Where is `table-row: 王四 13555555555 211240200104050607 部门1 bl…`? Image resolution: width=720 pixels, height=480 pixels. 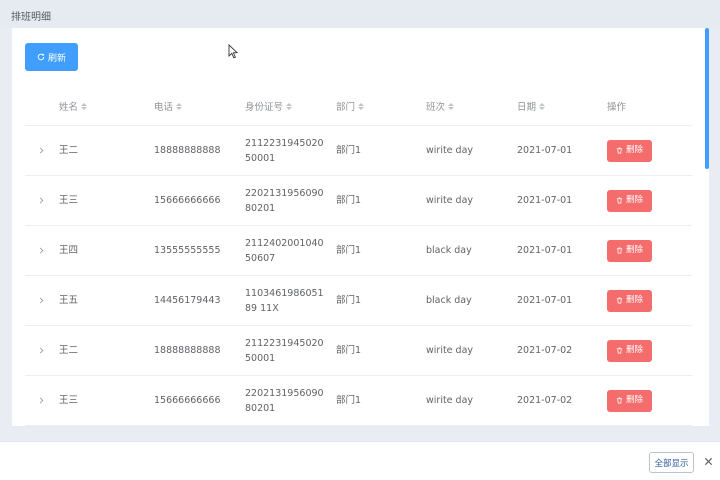
table-row: 王四 13555555555 211240200104050607 部门1 bl… is located at coordinates (358, 251).